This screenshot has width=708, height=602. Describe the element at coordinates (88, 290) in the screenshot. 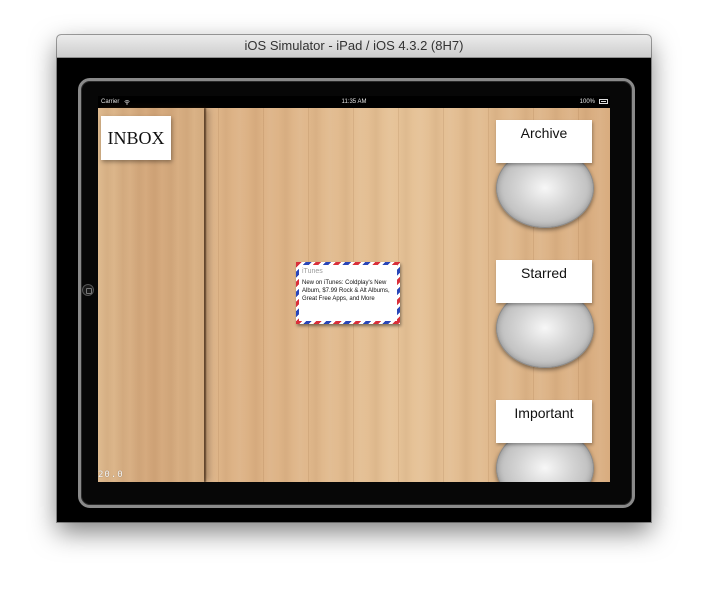

I see `home-button` at that location.